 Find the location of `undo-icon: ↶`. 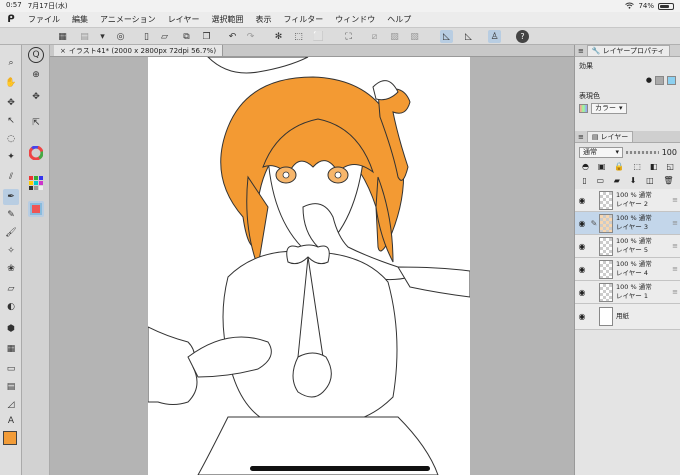

undo-icon: ↶ is located at coordinates (232, 36).